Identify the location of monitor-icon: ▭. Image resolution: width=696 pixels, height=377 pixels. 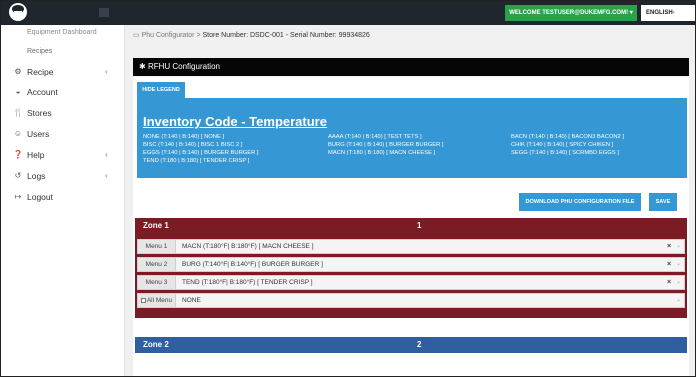
(136, 35).